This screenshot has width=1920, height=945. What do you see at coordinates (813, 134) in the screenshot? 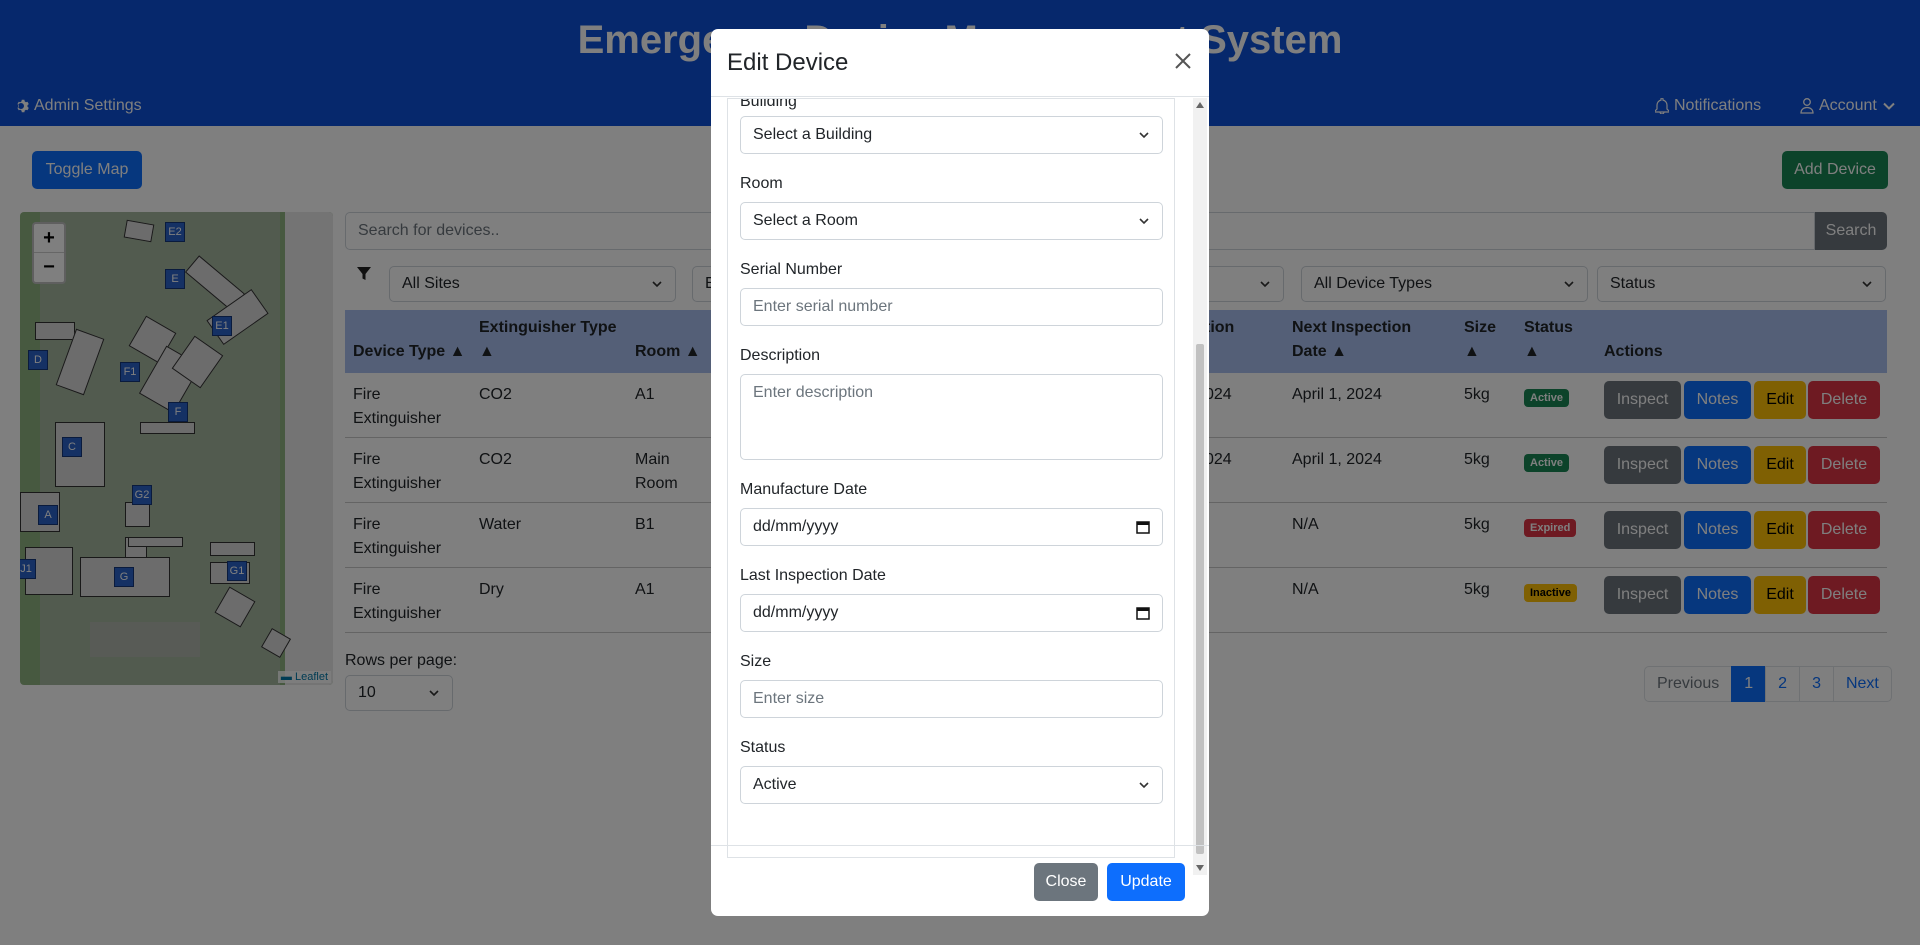
I see `building-value: Select a Building` at bounding box center [813, 134].